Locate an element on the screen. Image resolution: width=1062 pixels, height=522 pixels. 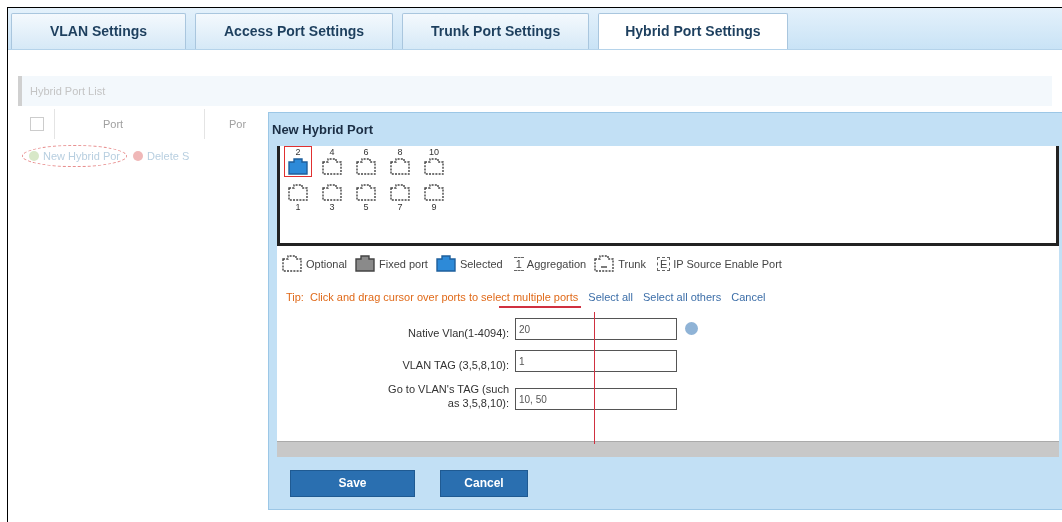
port: 7 is located at coordinates (400, 198).